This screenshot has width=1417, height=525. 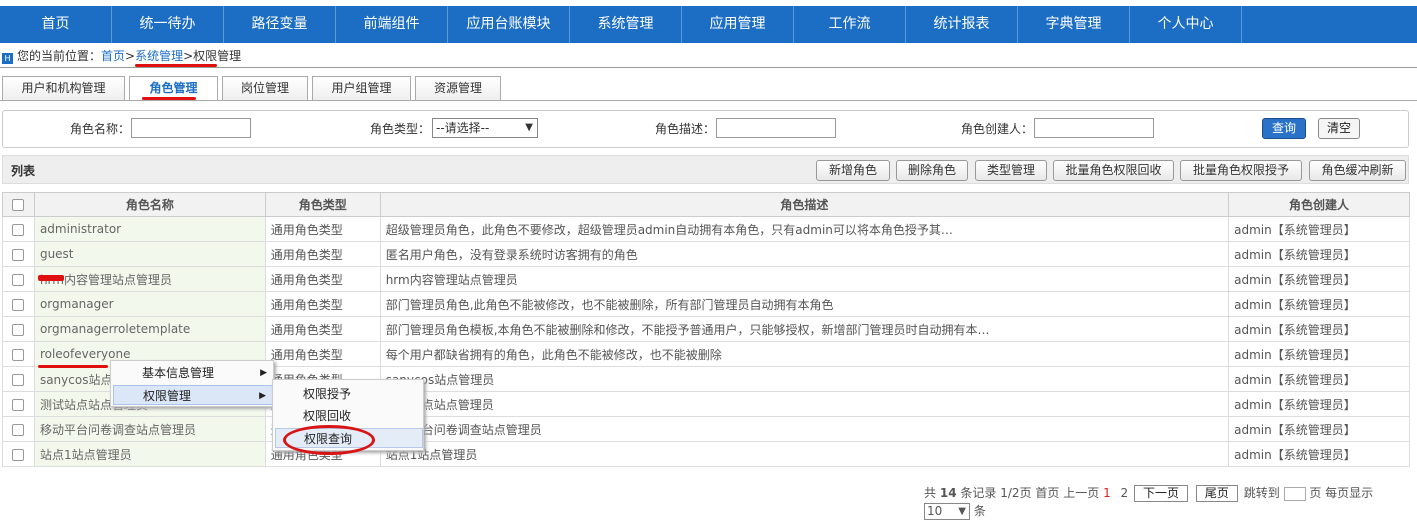 What do you see at coordinates (149, 279) in the screenshot?
I see `role-name-cell: hrm内容管理站点管理员` at bounding box center [149, 279].